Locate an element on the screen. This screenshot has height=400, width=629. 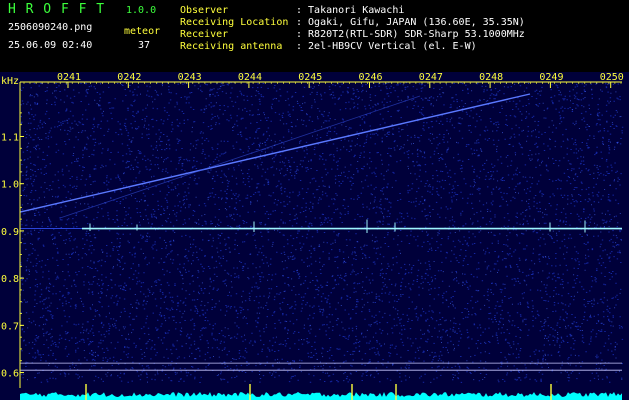
x-tick-label: 0241 is located at coordinates (69, 77).